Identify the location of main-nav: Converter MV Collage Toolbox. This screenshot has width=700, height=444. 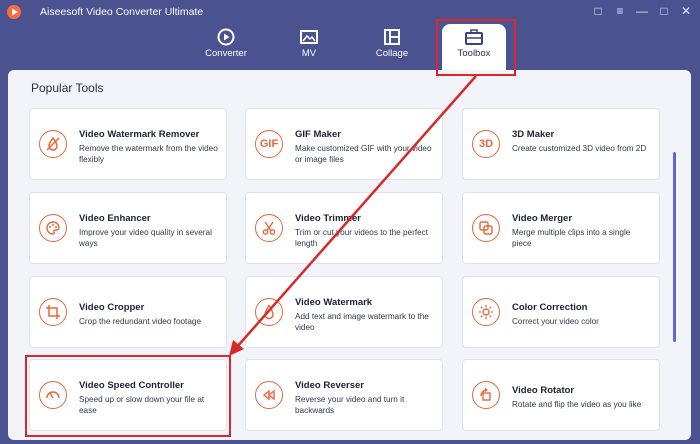
(350, 47).